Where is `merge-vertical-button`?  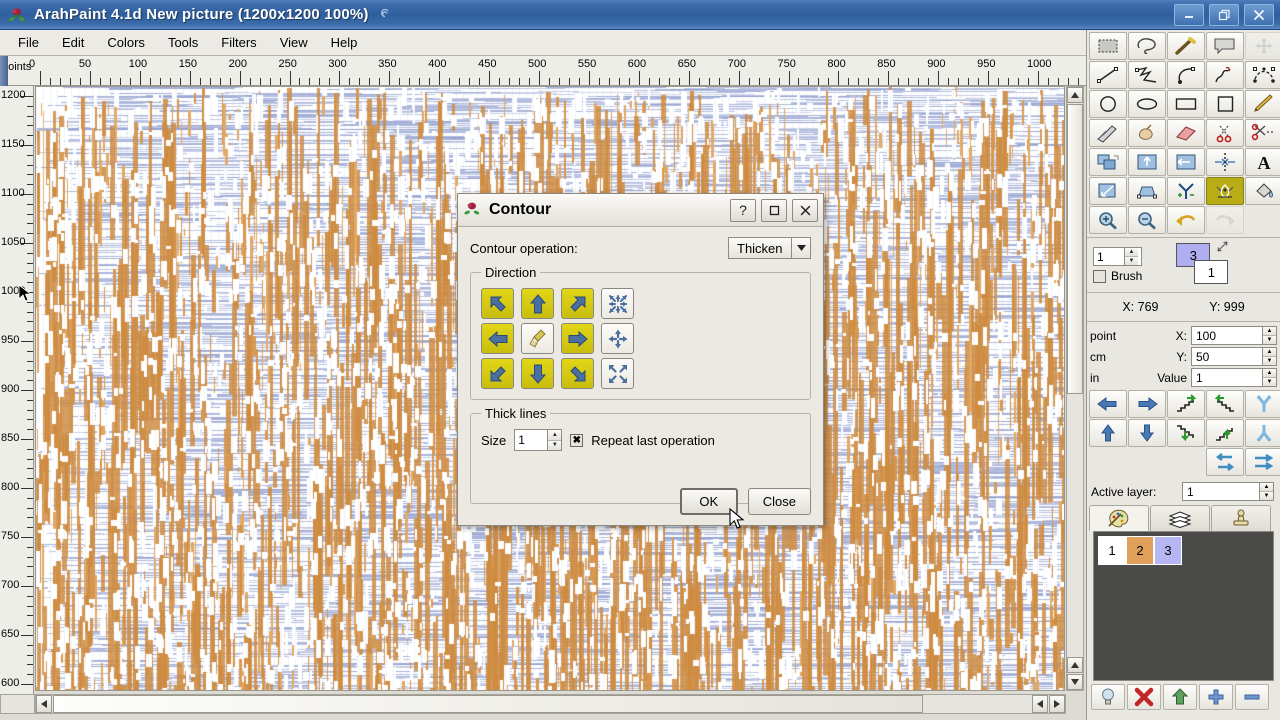
merge-vertical-button is located at coordinates (1262, 433).